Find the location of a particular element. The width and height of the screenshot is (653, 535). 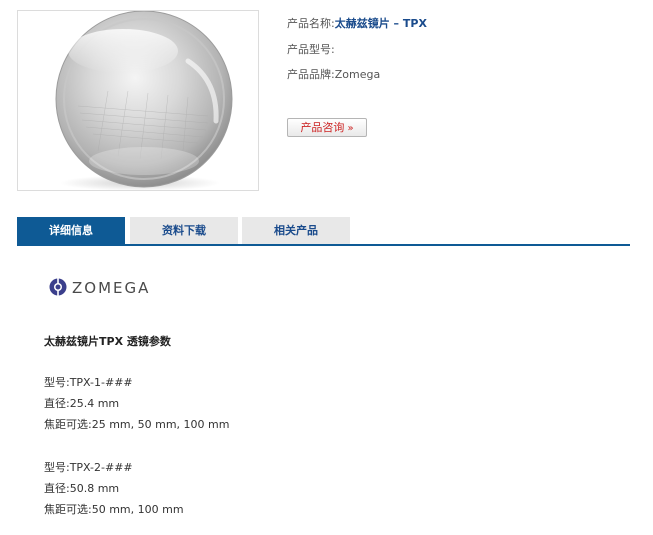

tab-related-products: 相关产品 is located at coordinates (296, 230).